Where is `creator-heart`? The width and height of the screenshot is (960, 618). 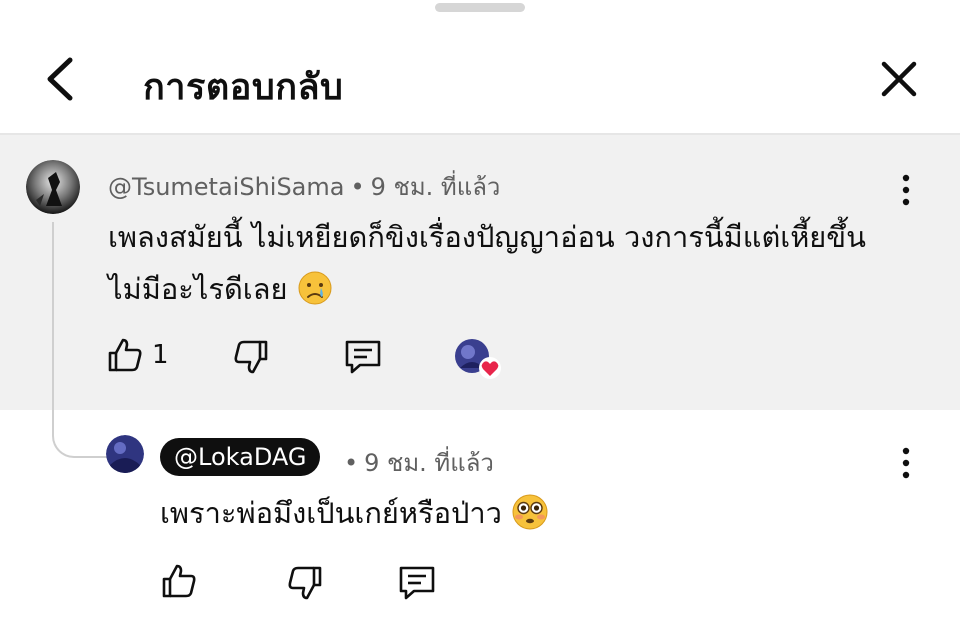
creator-heart is located at coordinates (478, 361).